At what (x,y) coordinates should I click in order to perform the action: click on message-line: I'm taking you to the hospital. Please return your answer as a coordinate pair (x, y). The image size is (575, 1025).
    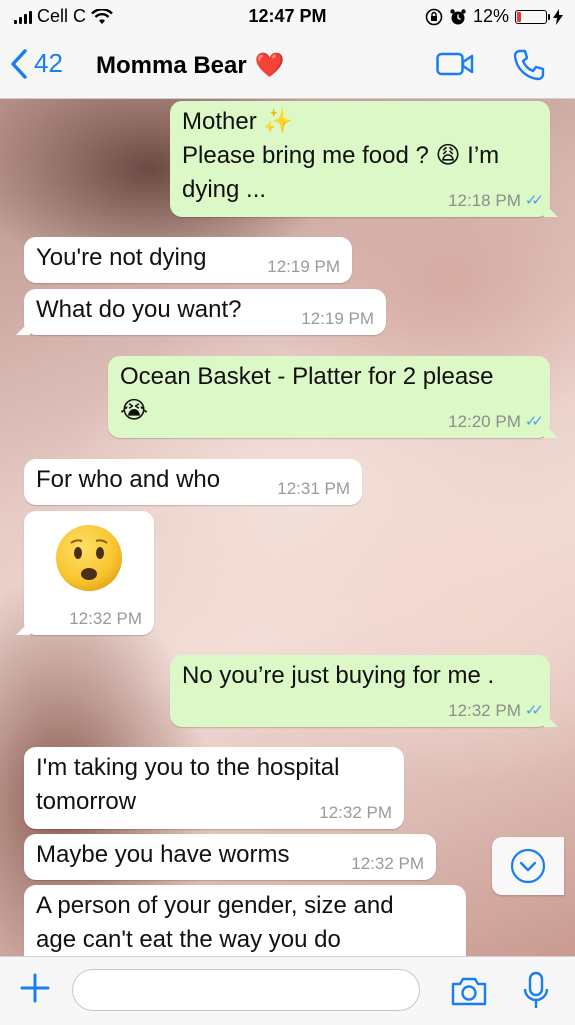
    Looking at the image, I should click on (188, 767).